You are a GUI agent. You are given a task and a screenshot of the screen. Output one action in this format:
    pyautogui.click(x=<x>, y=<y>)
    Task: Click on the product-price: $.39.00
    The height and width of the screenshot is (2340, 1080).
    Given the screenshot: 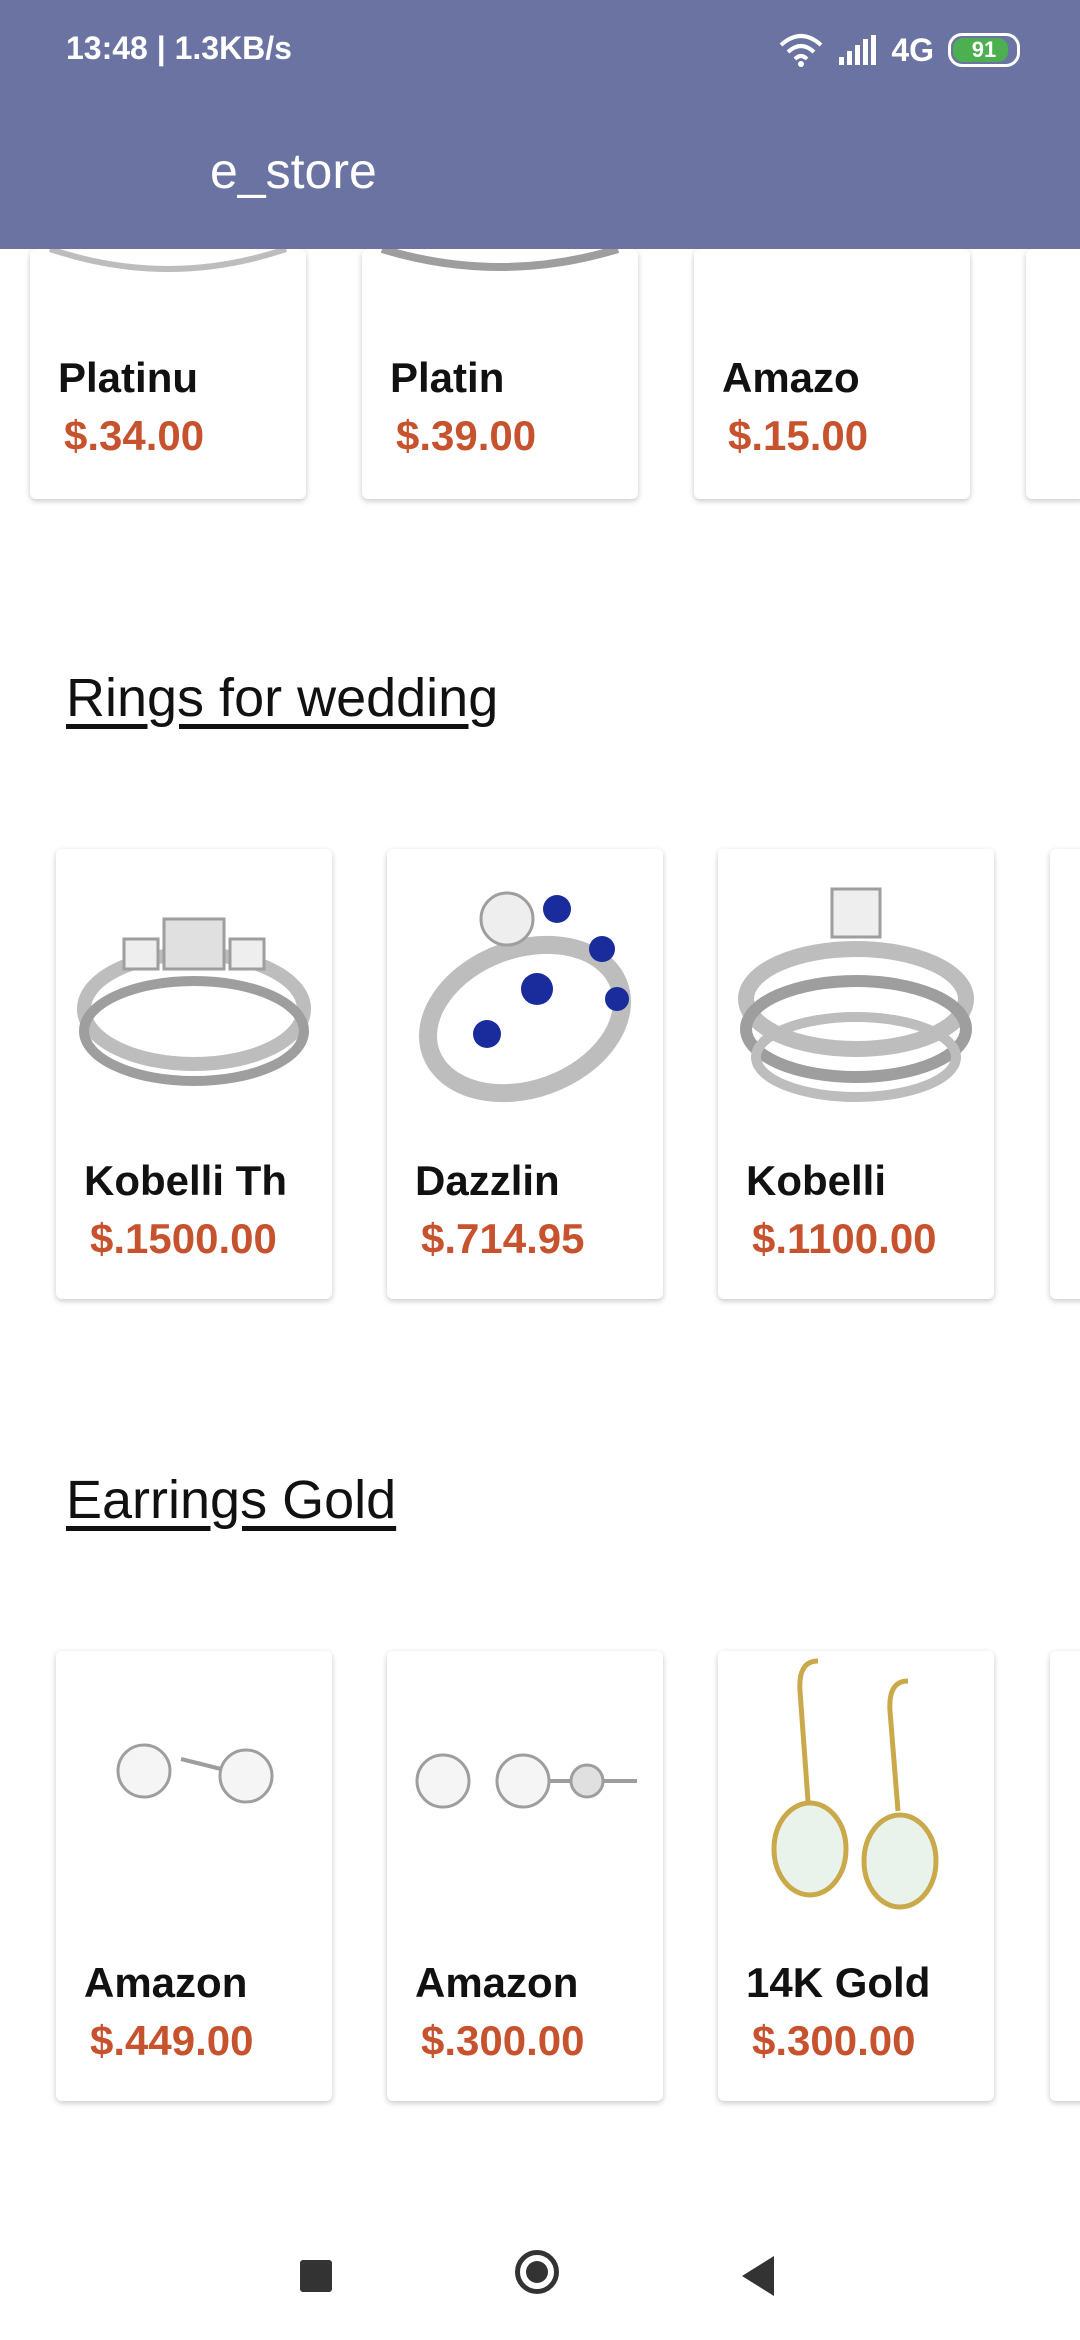 What is the action you would take?
    pyautogui.click(x=466, y=435)
    